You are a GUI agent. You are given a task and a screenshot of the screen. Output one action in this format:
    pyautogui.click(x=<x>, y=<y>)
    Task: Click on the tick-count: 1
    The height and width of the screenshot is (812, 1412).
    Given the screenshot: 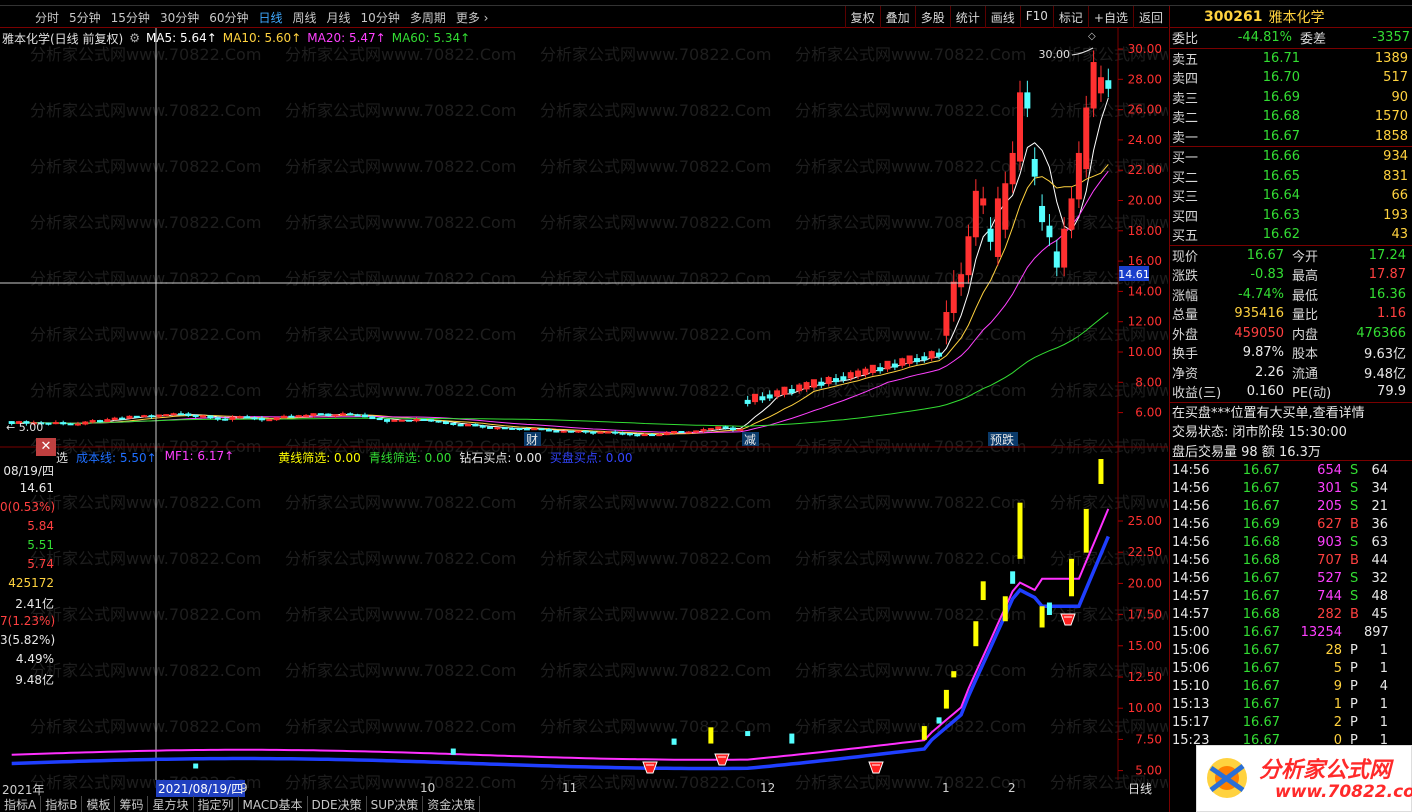 What is the action you would take?
    pyautogui.click(x=1383, y=722)
    